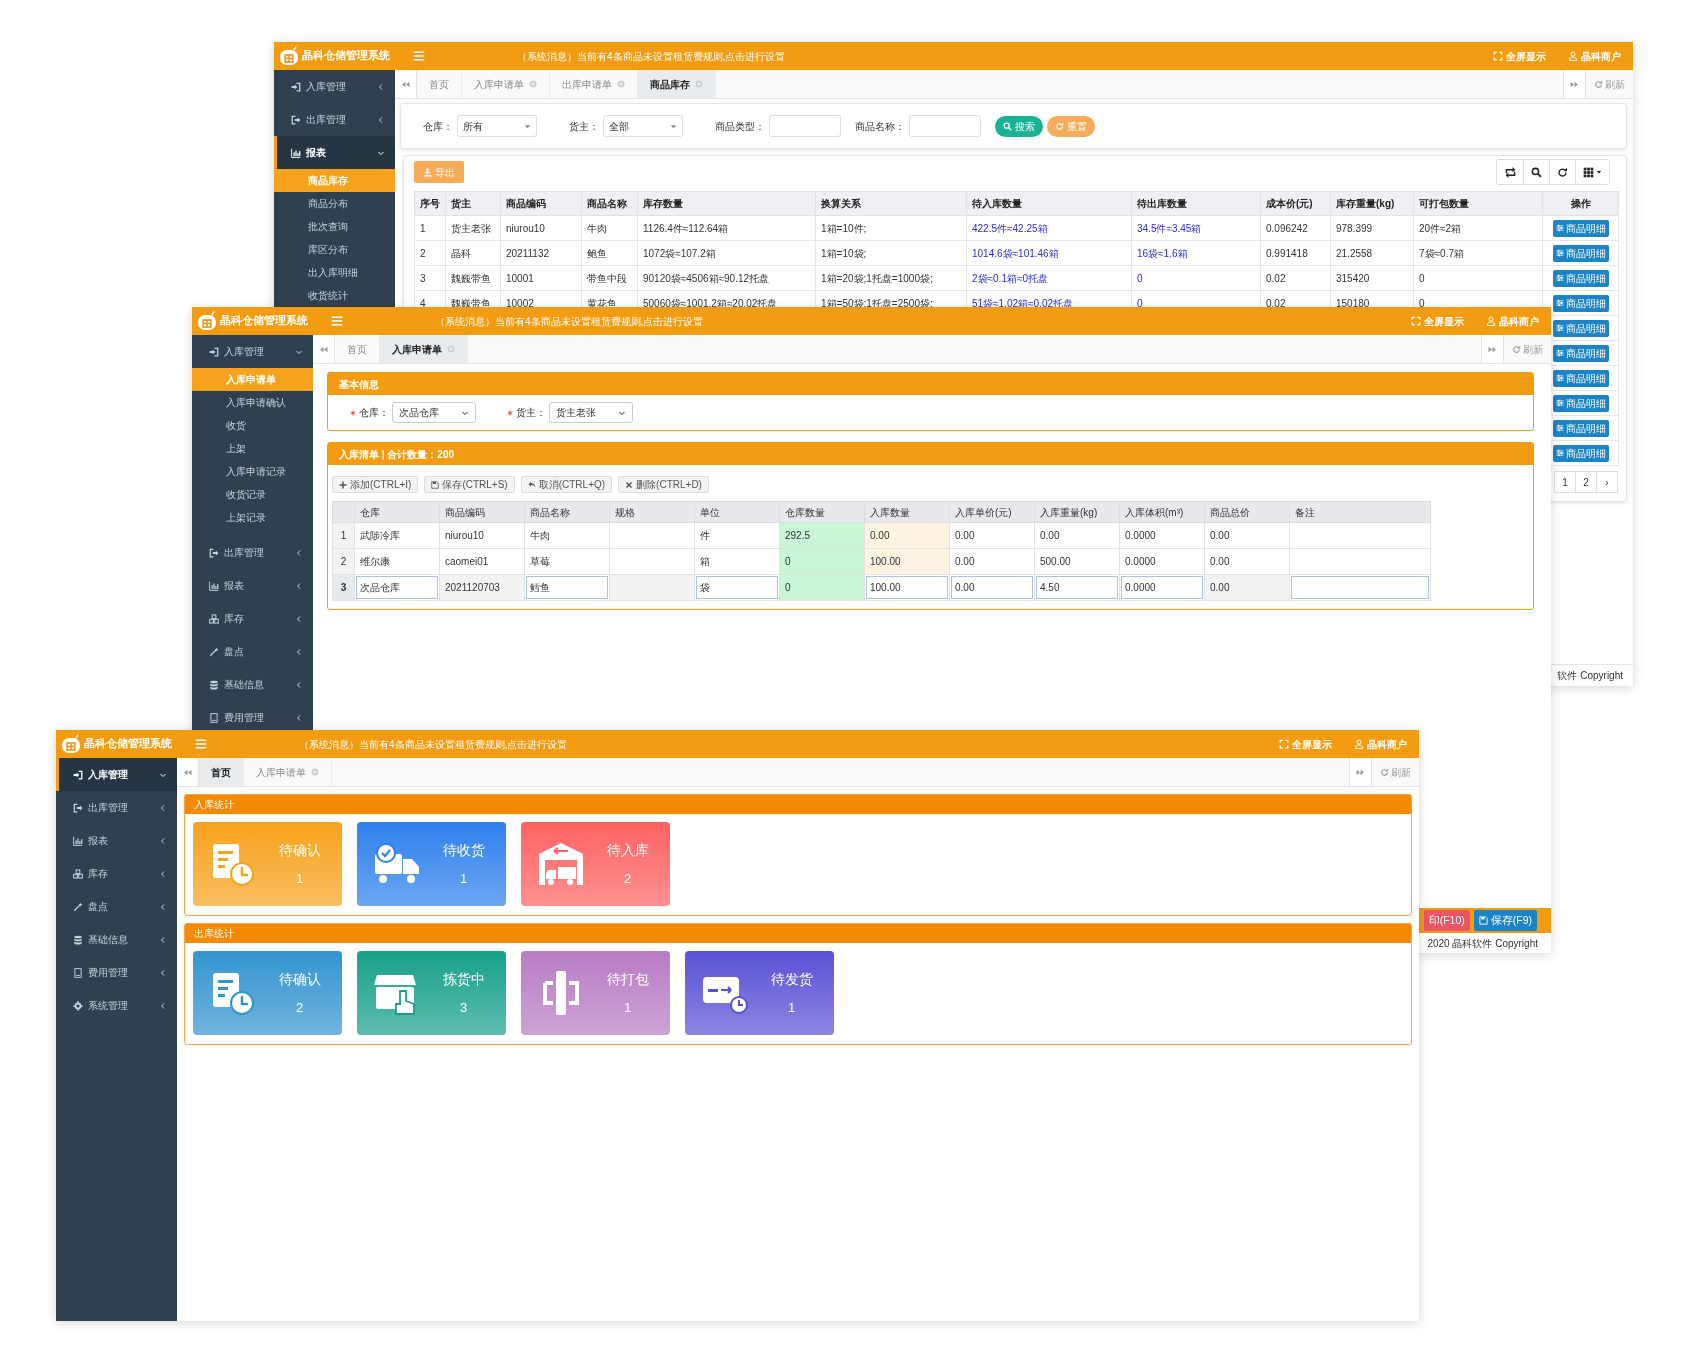 This screenshot has width=1689, height=1355. I want to click on column-header: 入库体积(m³), so click(1162, 512).